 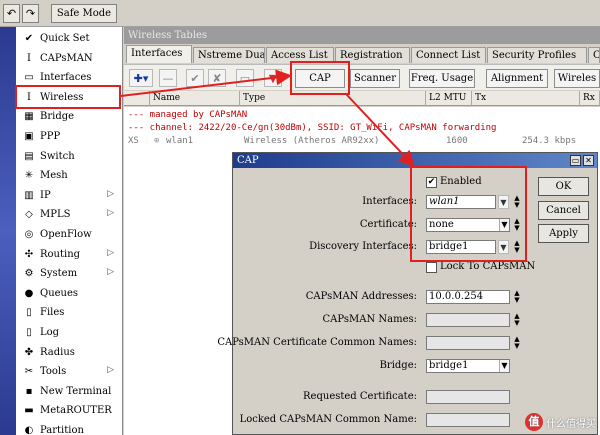 What do you see at coordinates (320, 78) in the screenshot?
I see `cap-button: CAP` at bounding box center [320, 78].